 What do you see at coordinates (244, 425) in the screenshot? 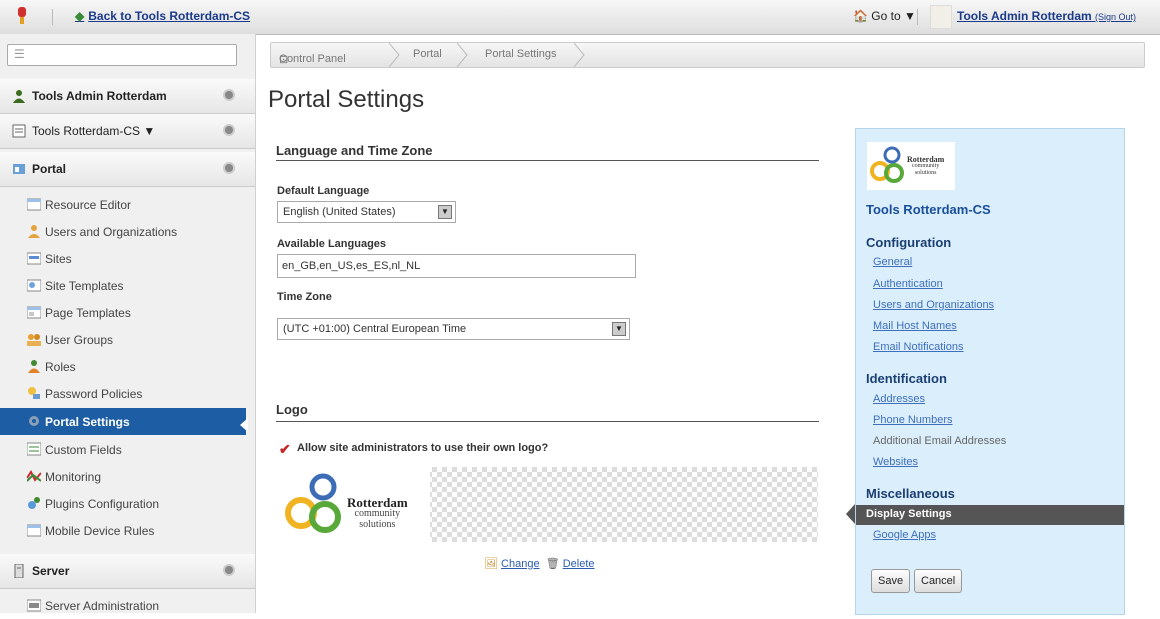
I see `active-item-notch` at bounding box center [244, 425].